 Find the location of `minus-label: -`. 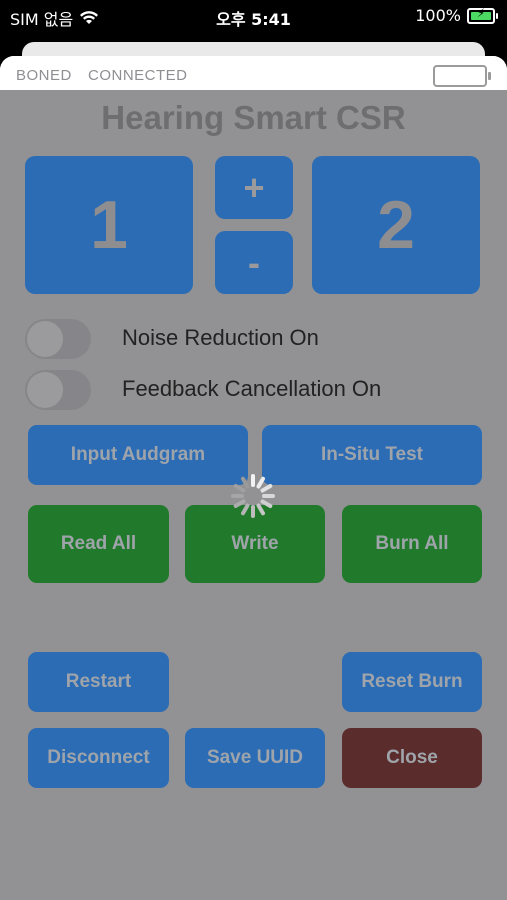

minus-label: - is located at coordinates (254, 262).